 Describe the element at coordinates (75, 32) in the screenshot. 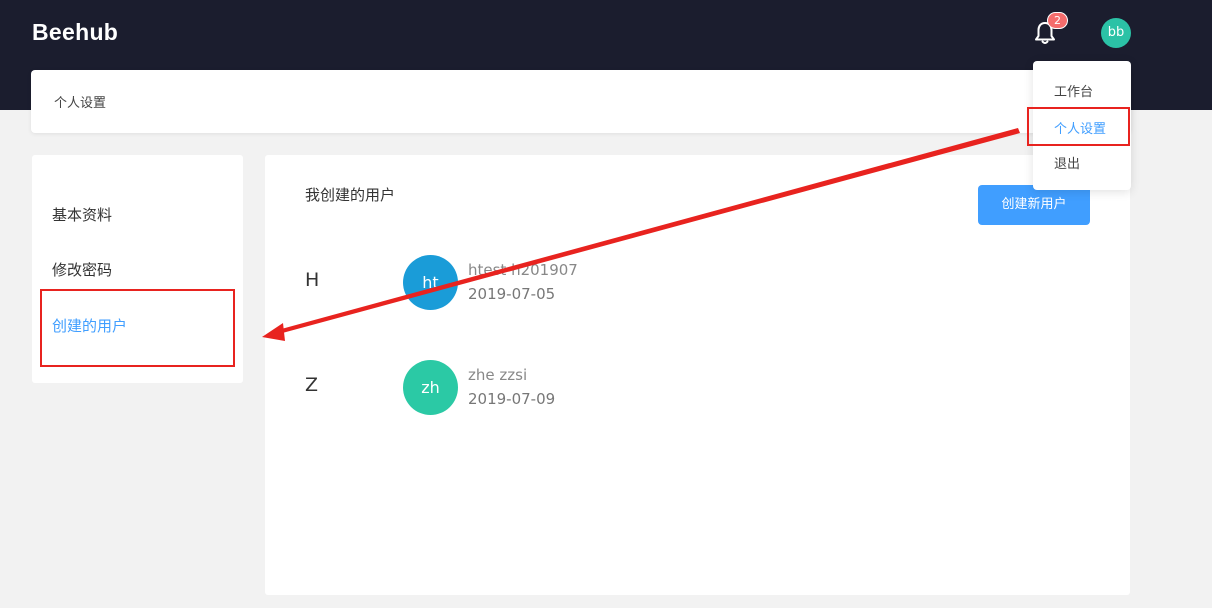

I see `app-logo: Beehub` at that location.